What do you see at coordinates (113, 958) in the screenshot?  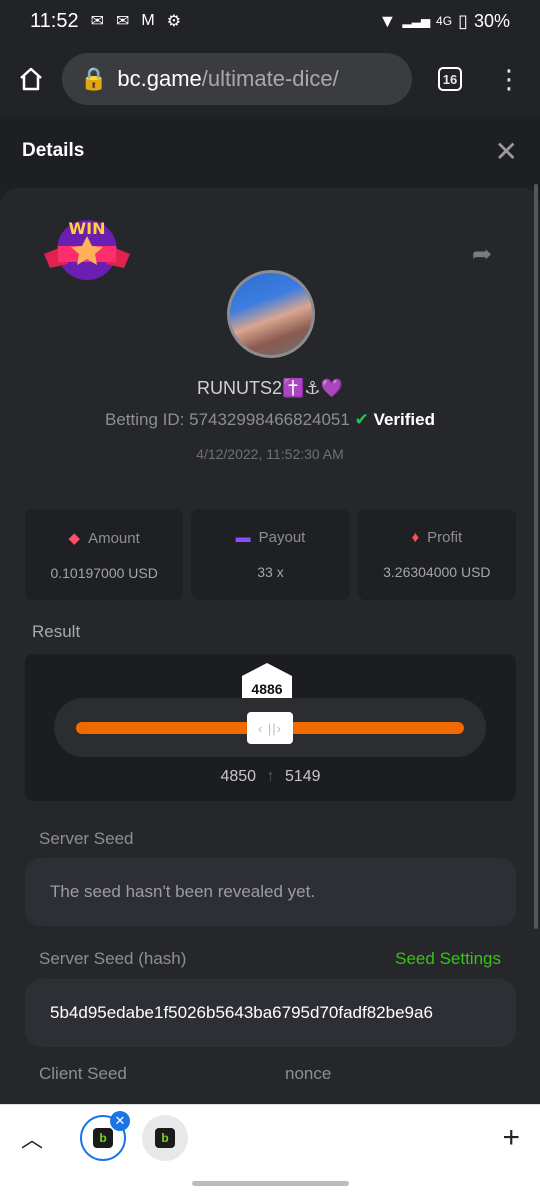 I see `server-hash-label: Server Seed (hash)` at bounding box center [113, 958].